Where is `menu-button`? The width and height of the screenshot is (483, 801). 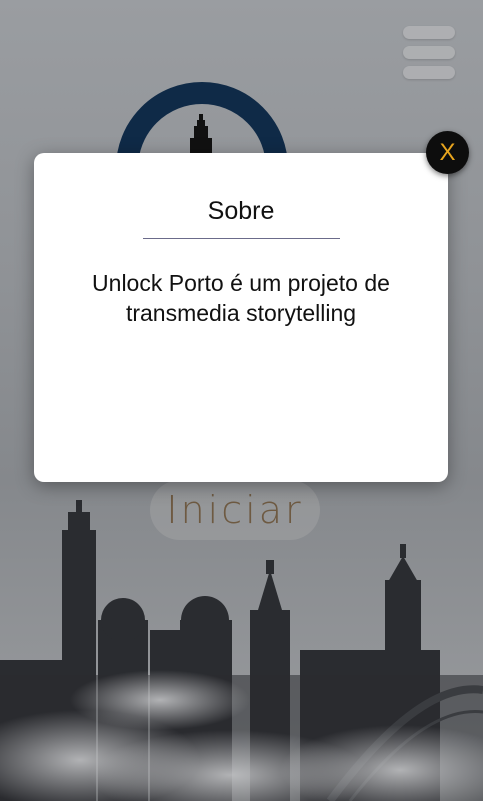 menu-button is located at coordinates (429, 52).